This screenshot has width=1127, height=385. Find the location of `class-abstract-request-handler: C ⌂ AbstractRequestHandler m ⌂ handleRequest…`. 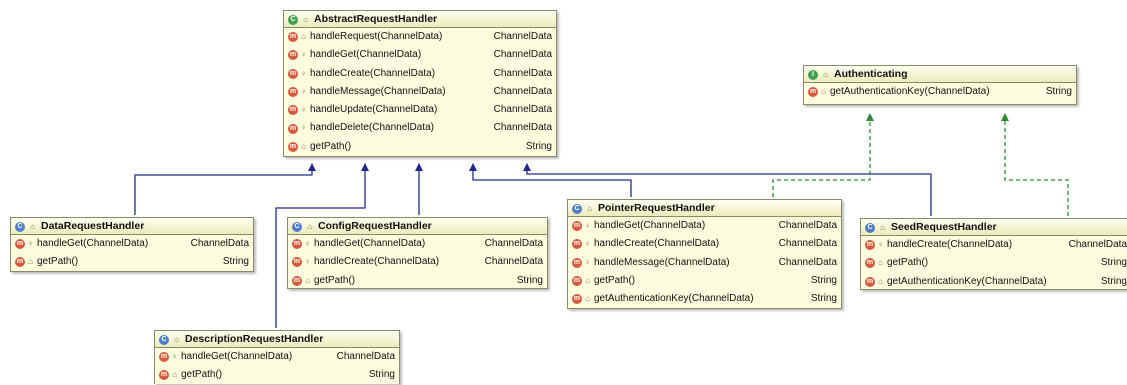

class-abstract-request-handler: C ⌂ AbstractRequestHandler m ⌂ handleRequest… is located at coordinates (420, 83).